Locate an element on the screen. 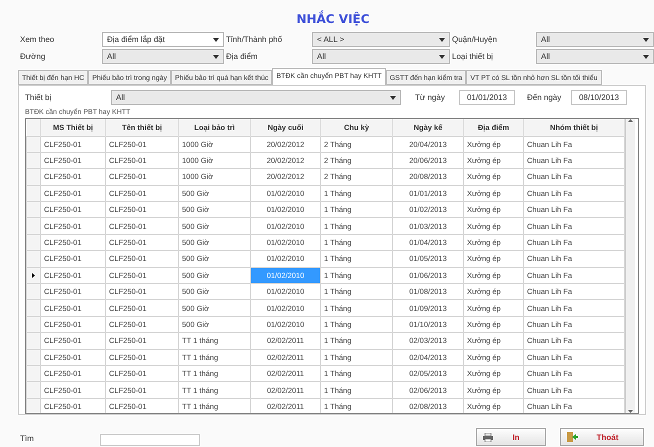 This screenshot has width=654, height=447. filter-label: Quận/Huyện is located at coordinates (475, 40).